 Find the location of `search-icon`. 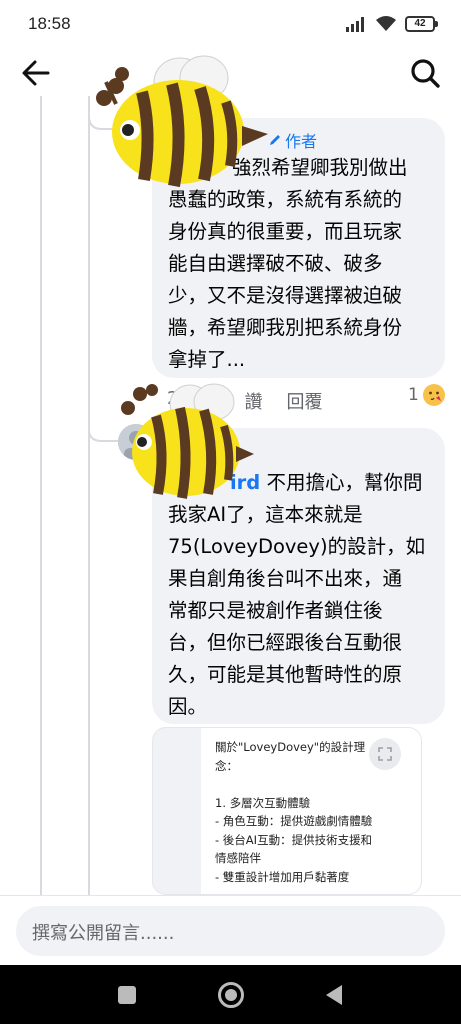

search-icon is located at coordinates (425, 73).